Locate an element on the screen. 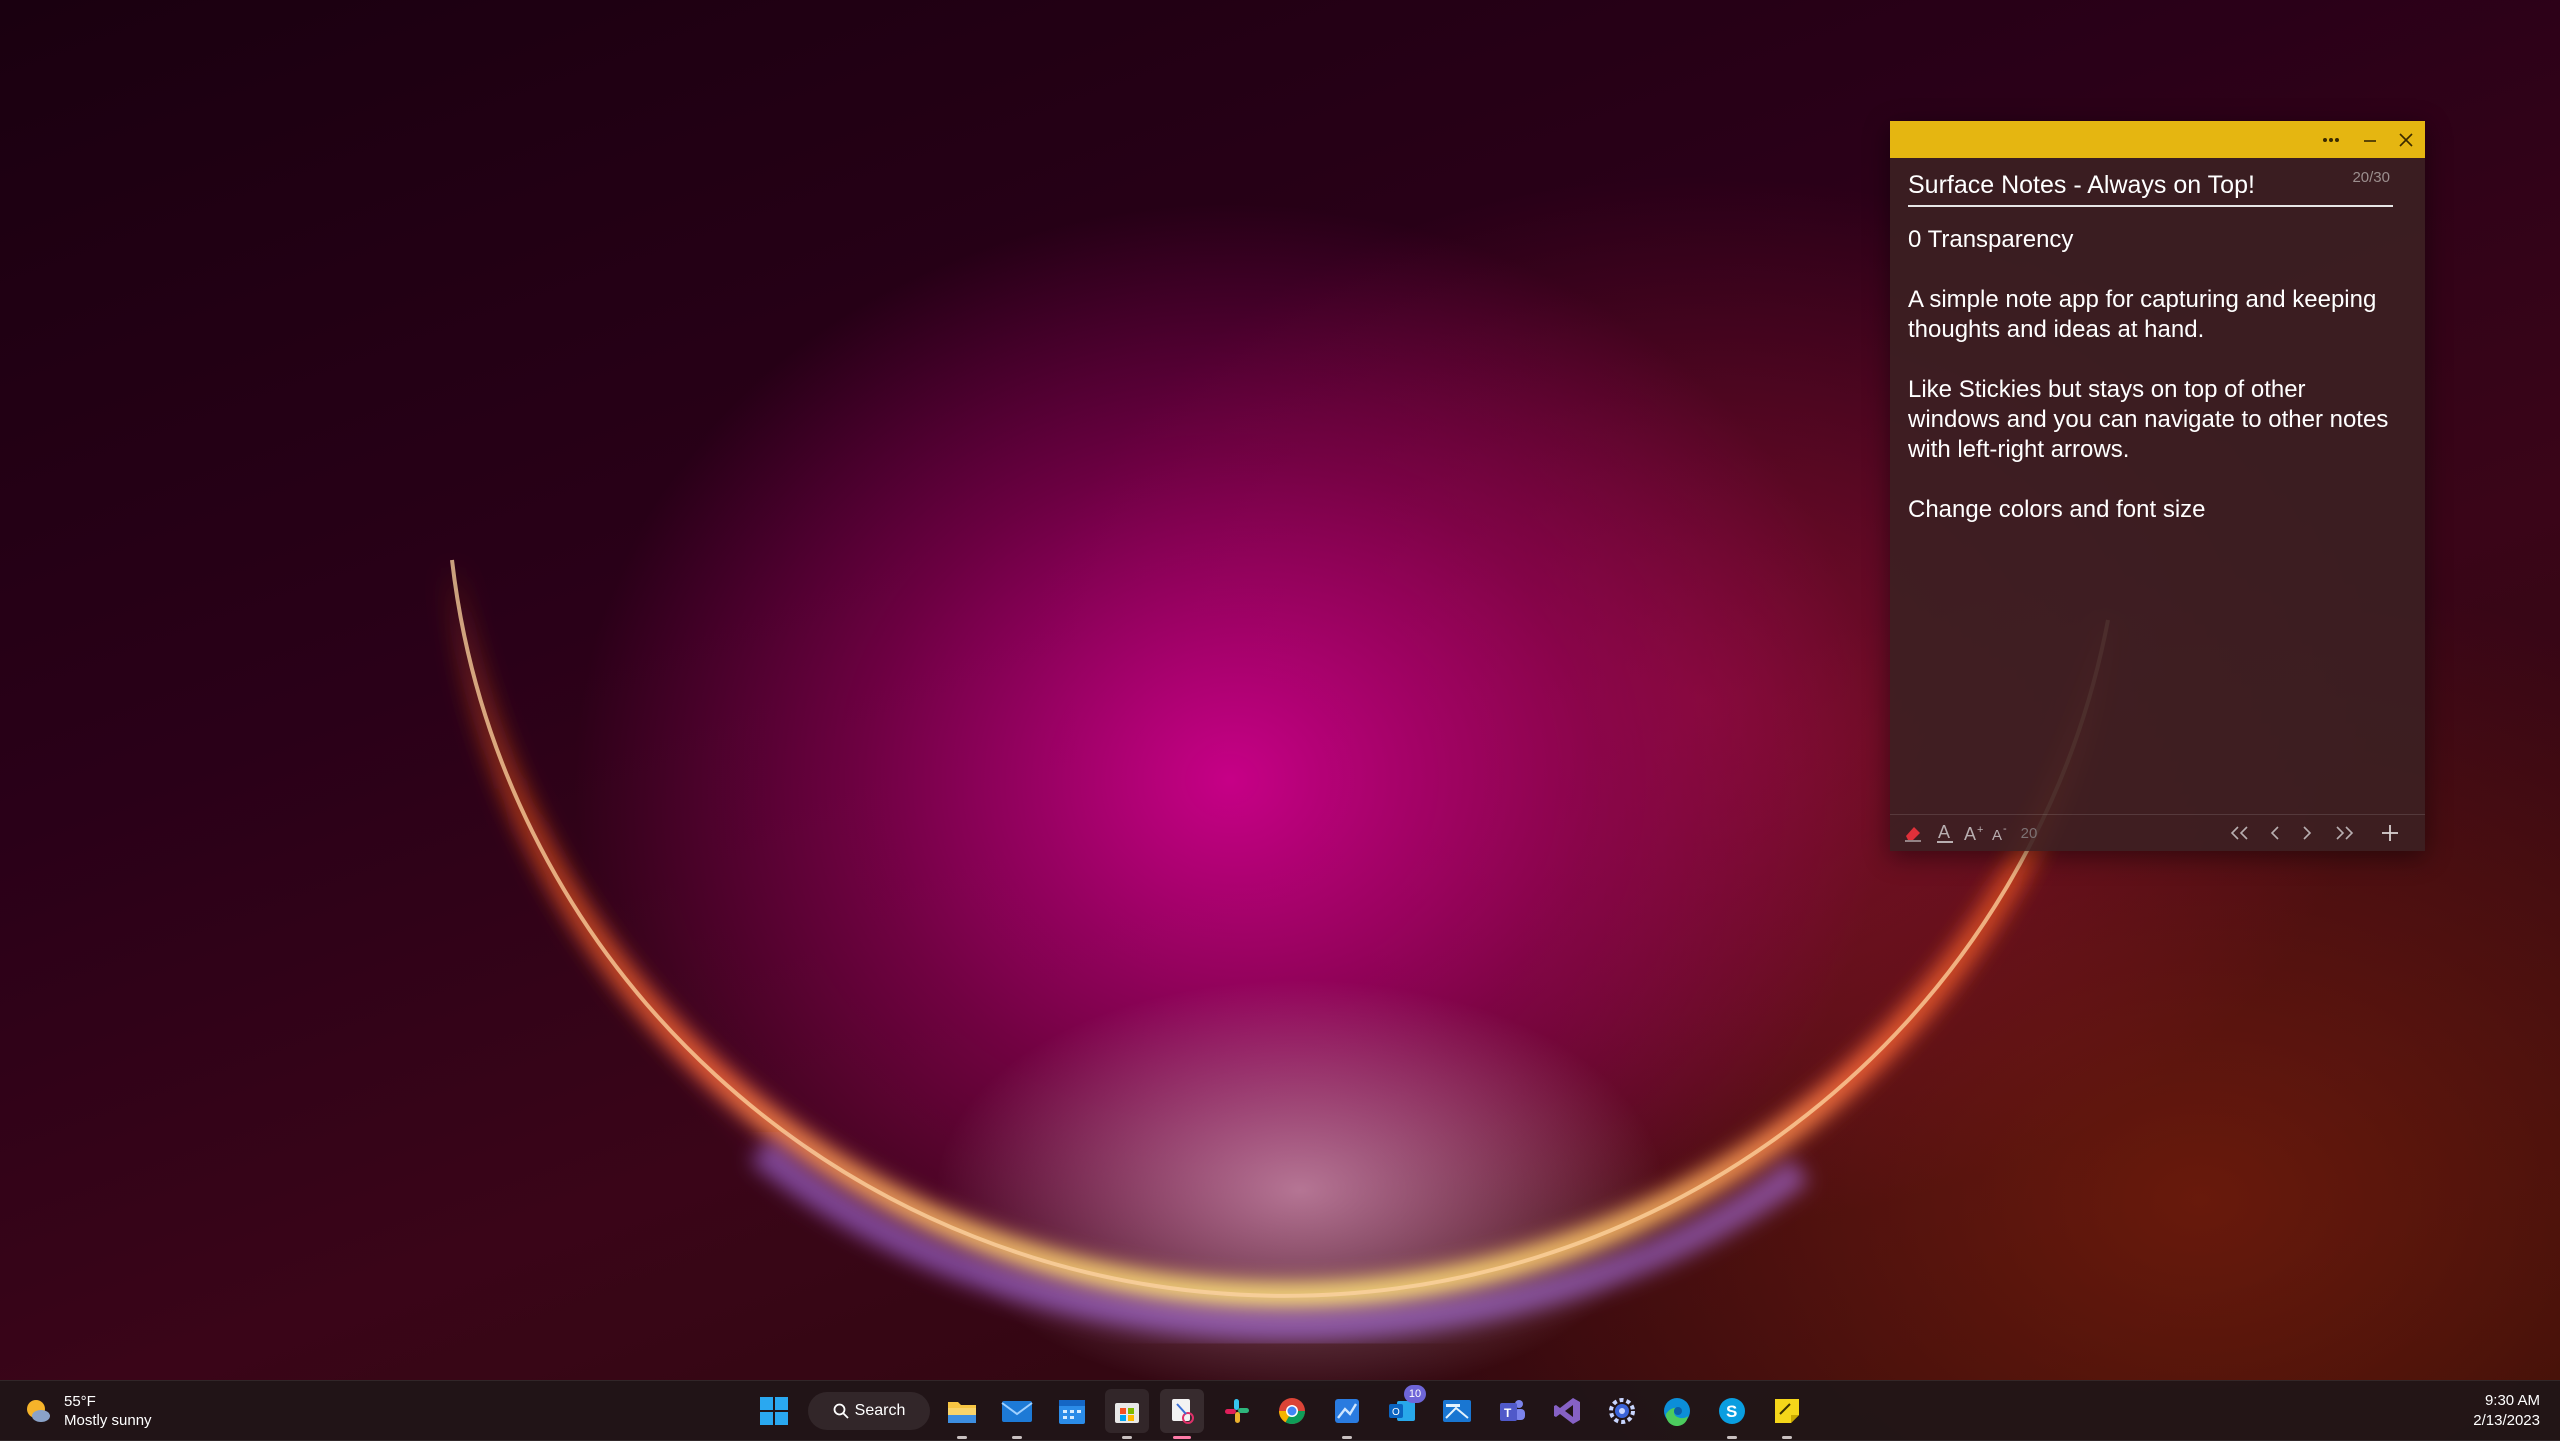 This screenshot has width=2560, height=1441. clock-date: 2/13/2023 is located at coordinates (2506, 1420).